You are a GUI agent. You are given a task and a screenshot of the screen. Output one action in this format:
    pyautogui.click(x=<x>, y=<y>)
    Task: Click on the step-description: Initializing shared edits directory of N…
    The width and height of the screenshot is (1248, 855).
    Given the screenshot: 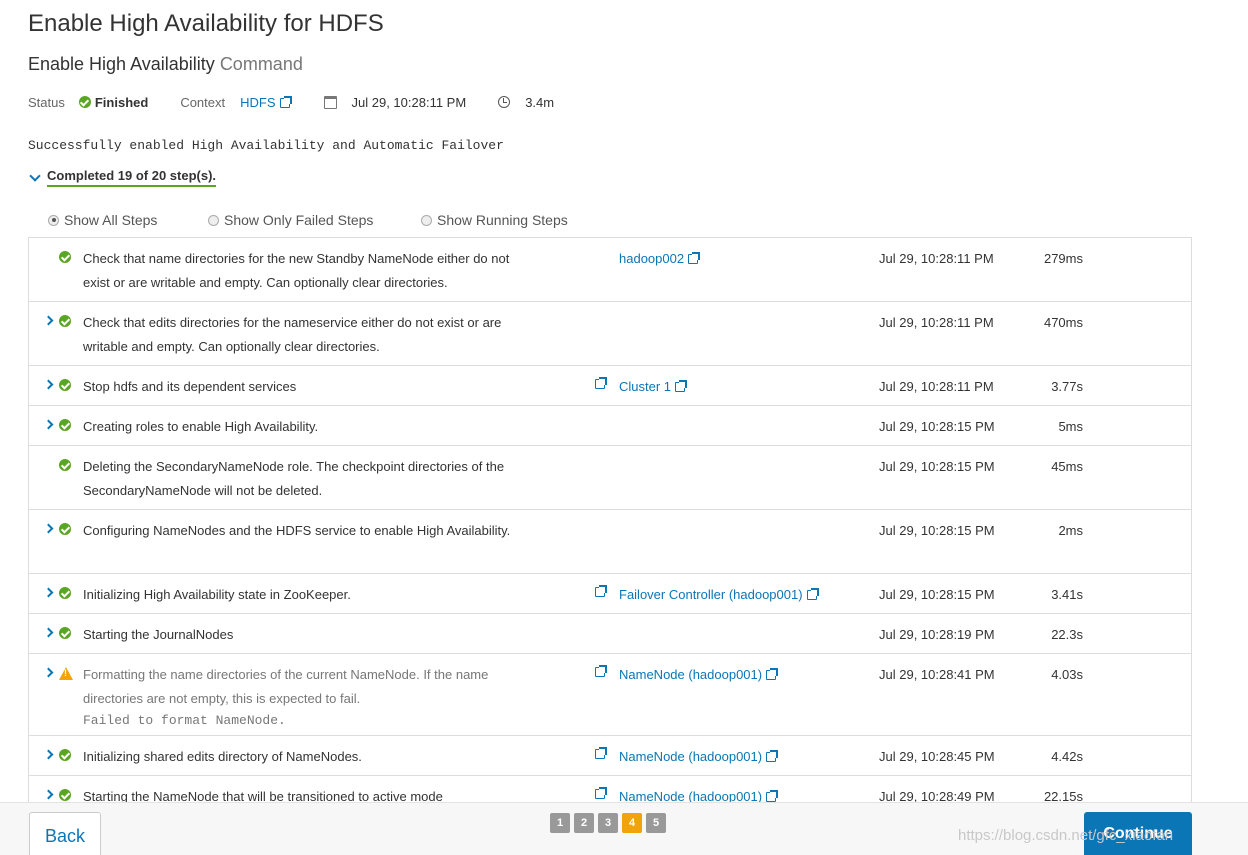 What is the action you would take?
    pyautogui.click(x=222, y=756)
    